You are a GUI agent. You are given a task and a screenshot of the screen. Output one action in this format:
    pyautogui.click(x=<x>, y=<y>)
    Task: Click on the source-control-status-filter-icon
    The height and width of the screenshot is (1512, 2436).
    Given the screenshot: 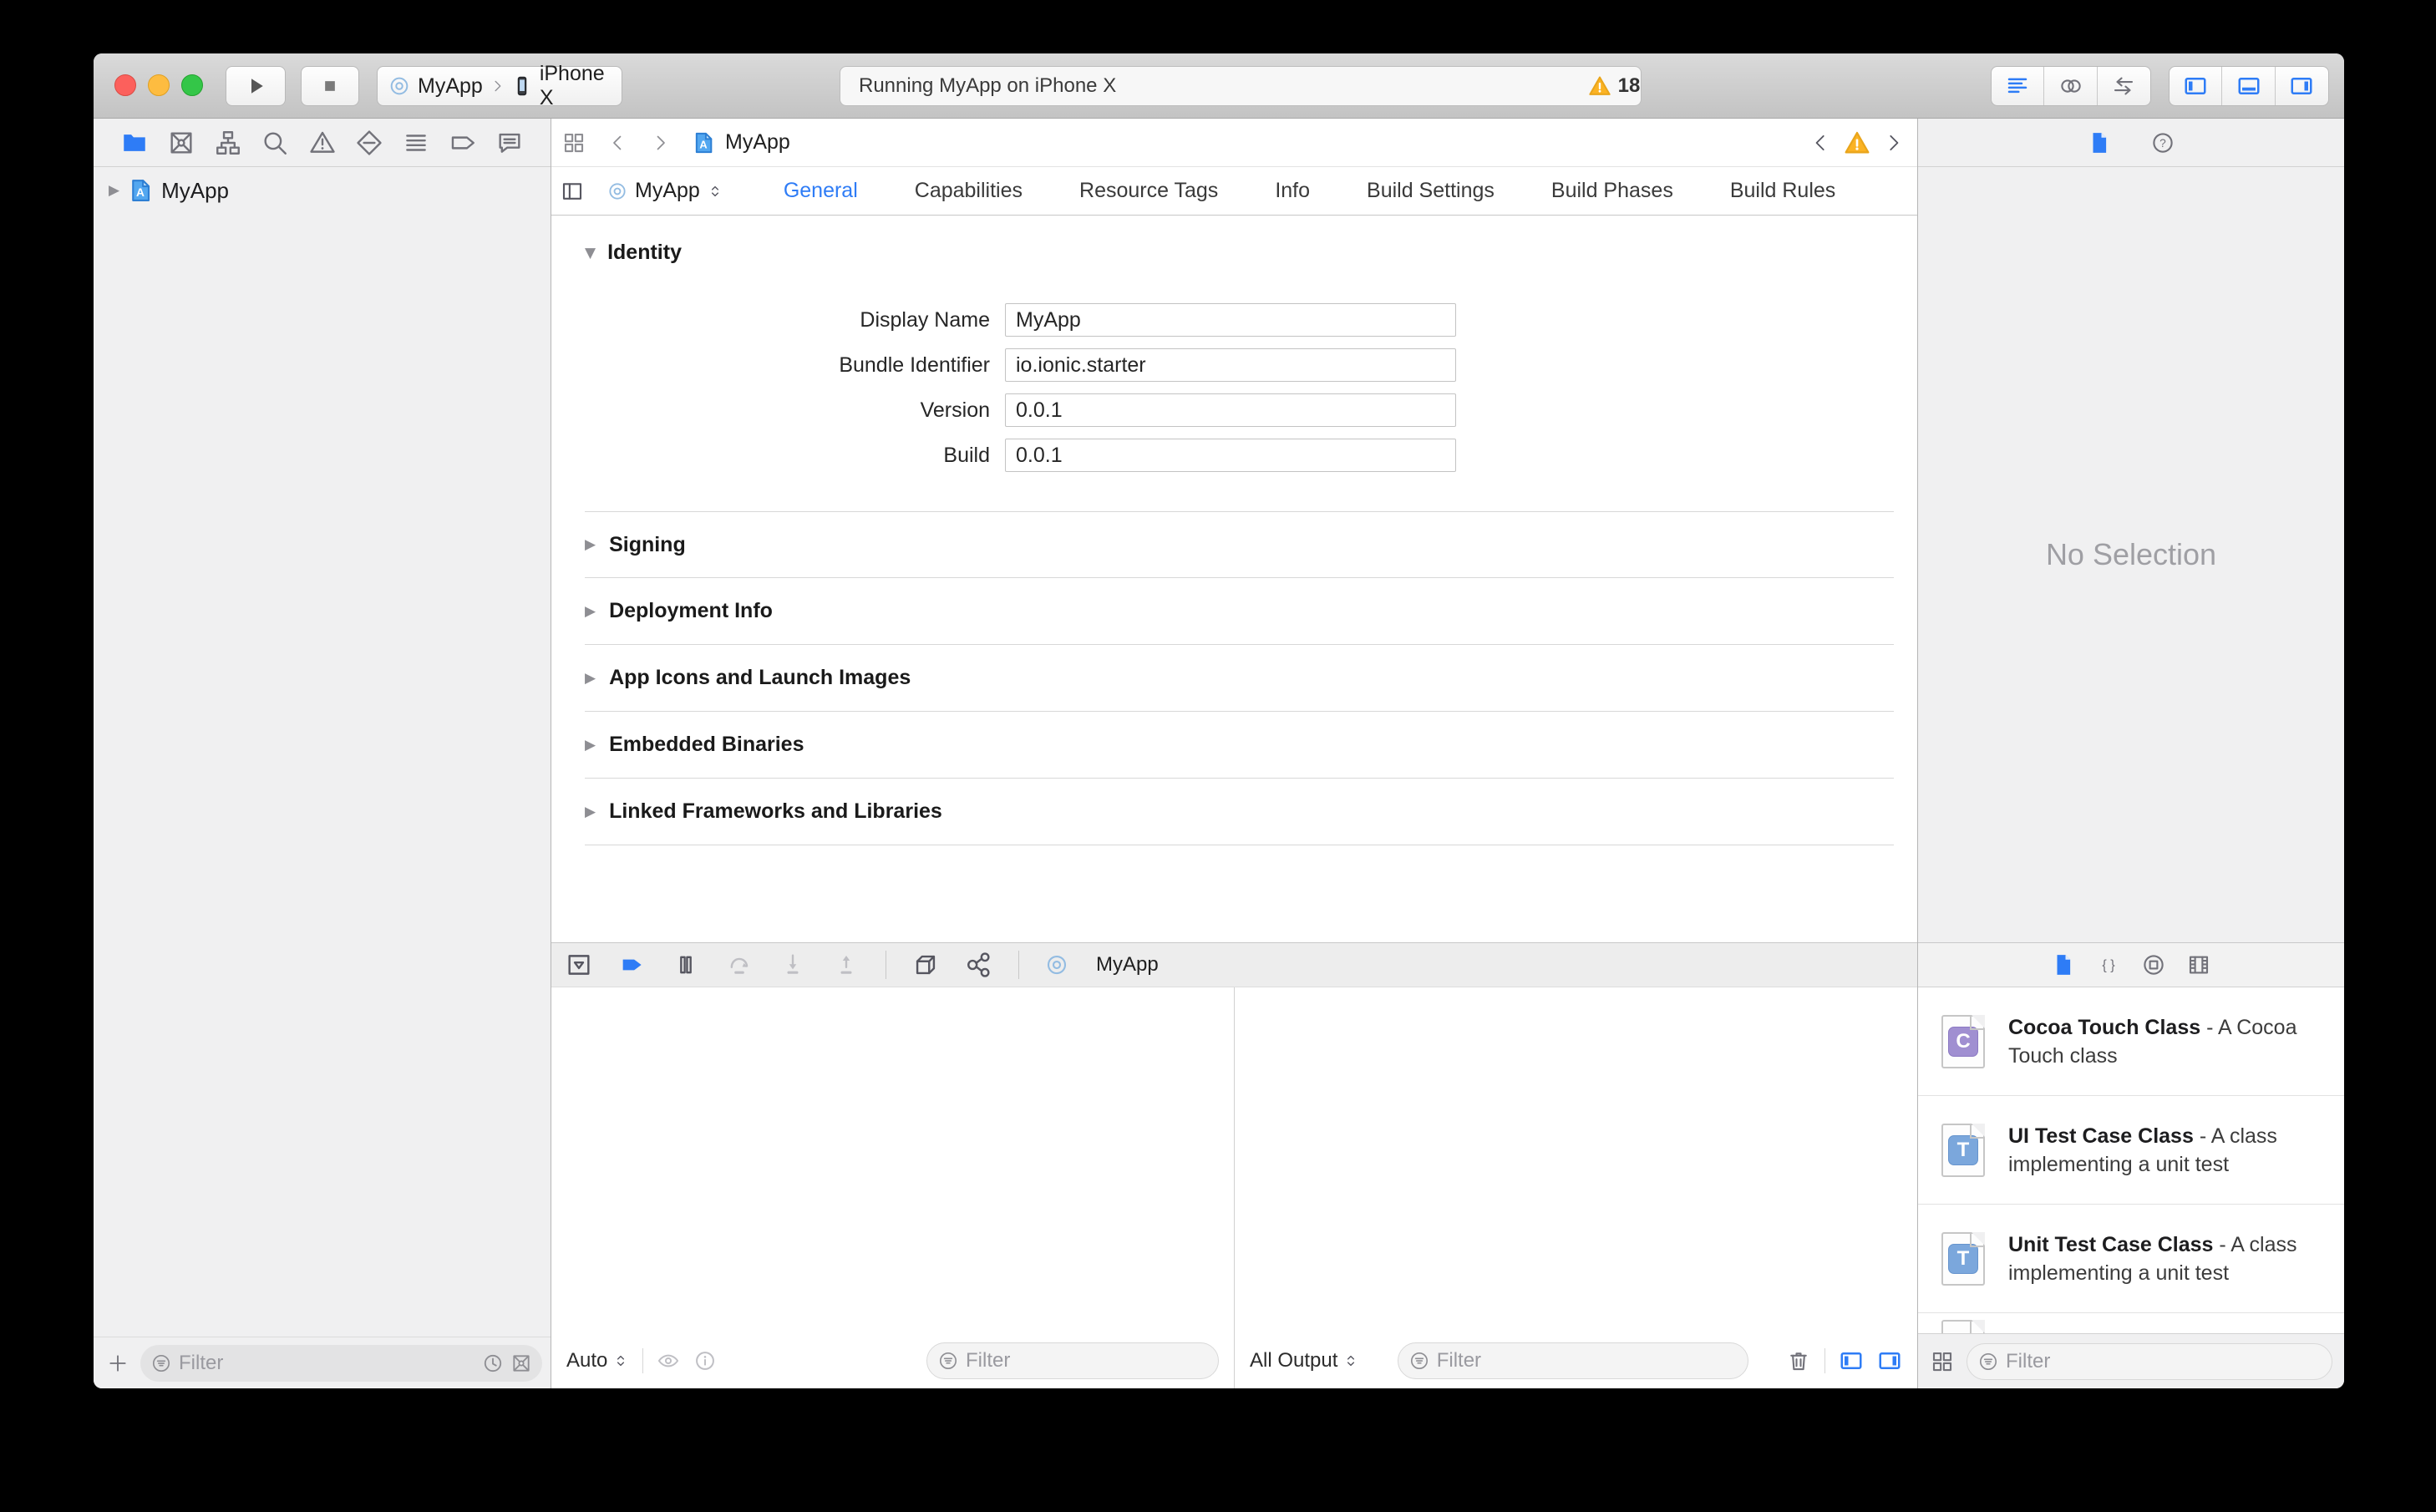 What is the action you would take?
    pyautogui.click(x=521, y=1363)
    